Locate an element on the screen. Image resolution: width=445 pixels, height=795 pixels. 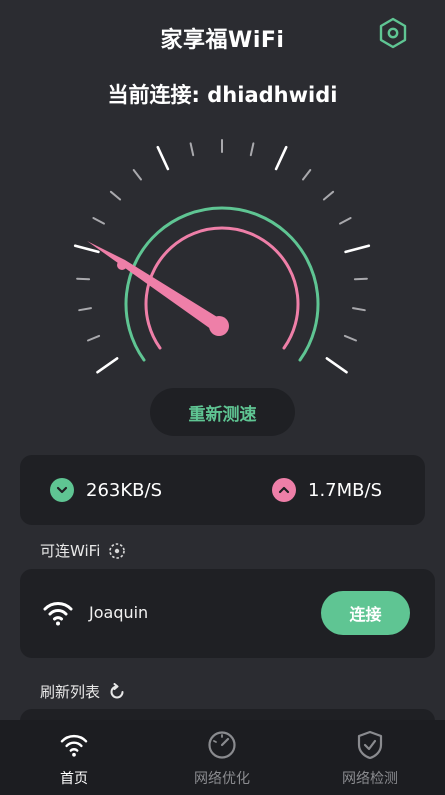
app-header: 家享福WiFi is located at coordinates (222, 35).